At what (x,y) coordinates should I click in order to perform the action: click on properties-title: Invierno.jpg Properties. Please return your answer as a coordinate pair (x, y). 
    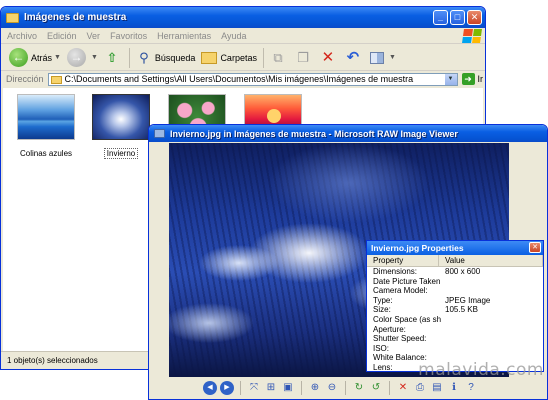
    Looking at the image, I should click on (417, 248).